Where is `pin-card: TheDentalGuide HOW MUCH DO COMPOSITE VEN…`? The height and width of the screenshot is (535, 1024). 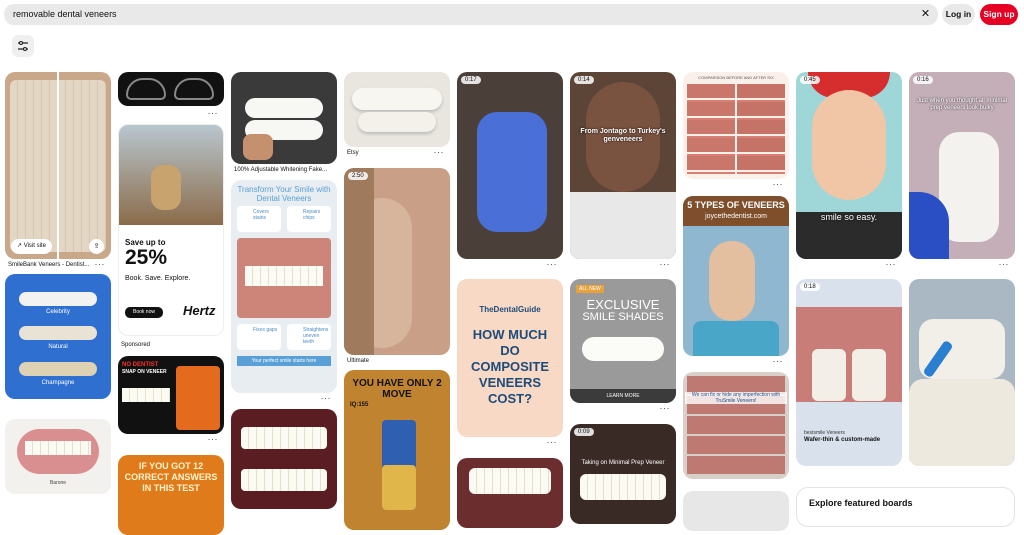 pin-card: TheDentalGuide HOW MUCH DO COMPOSITE VEN… is located at coordinates (510, 358).